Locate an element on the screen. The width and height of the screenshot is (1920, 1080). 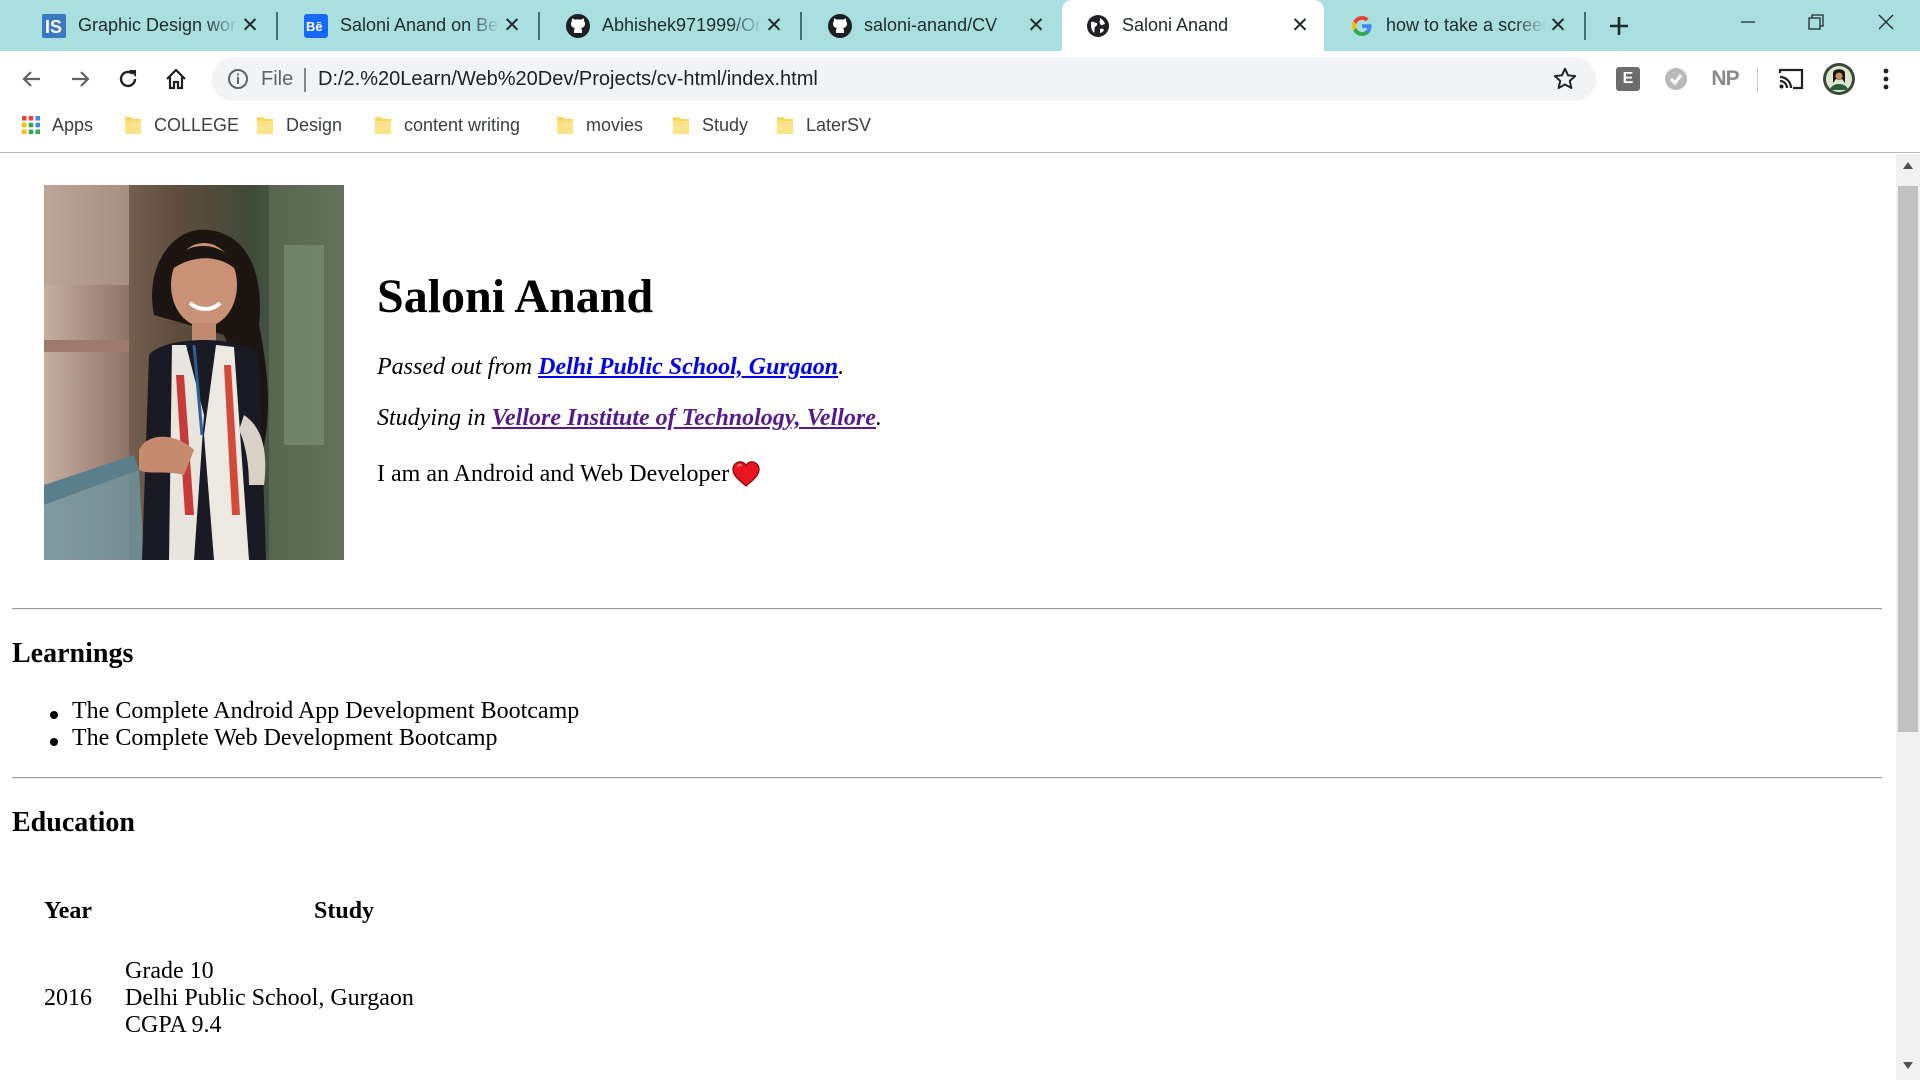
bookmark-folder-design: Design is located at coordinates (299, 125).